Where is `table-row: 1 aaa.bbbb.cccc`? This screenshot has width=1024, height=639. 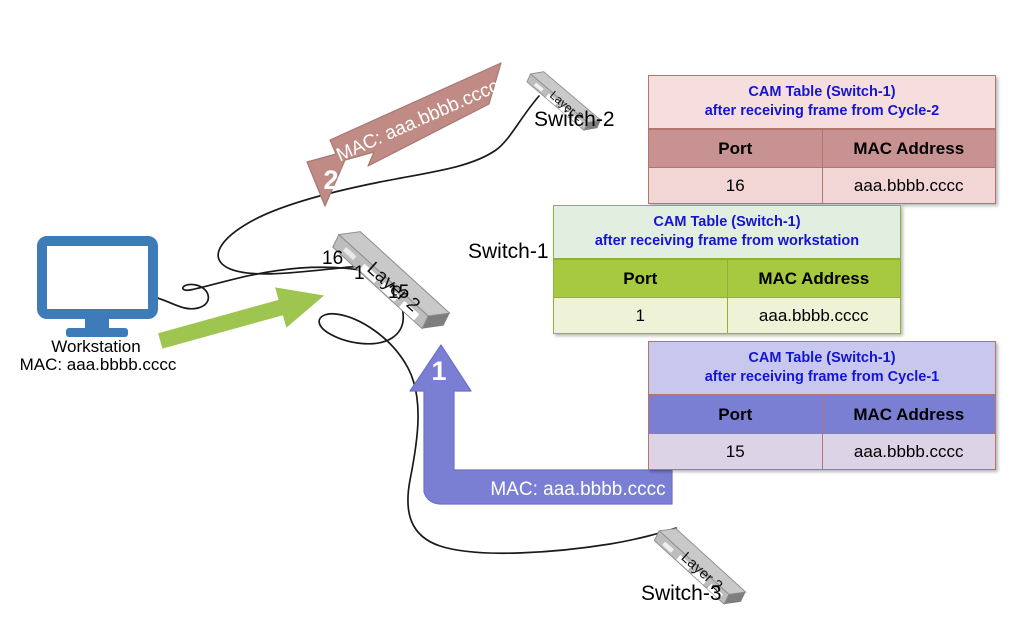
table-row: 1 aaa.bbbb.cccc is located at coordinates (727, 316).